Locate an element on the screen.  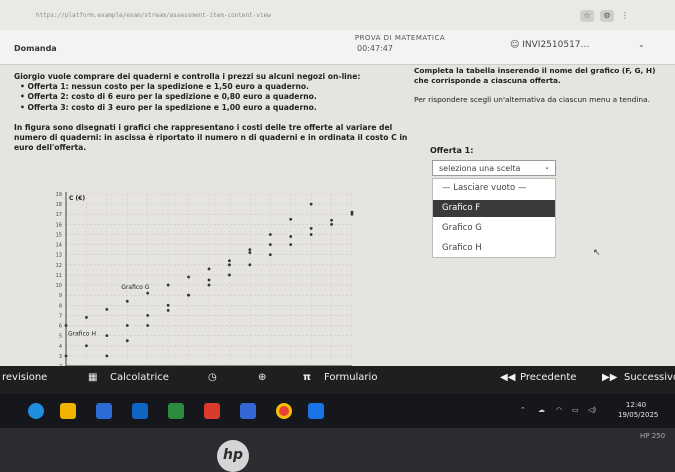
y-tick-label: 14 is located at coordinates (59, 246).